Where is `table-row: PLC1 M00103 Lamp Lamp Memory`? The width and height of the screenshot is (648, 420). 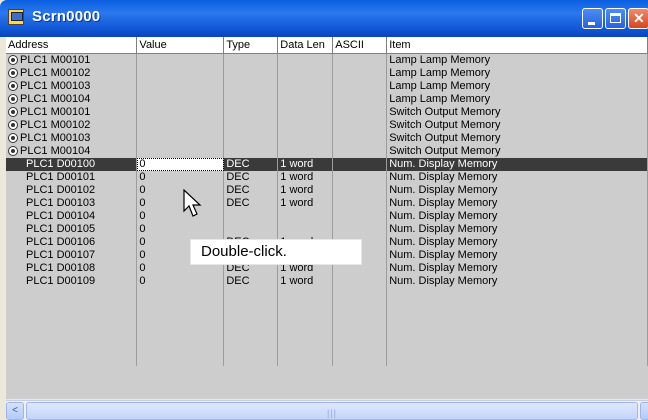
table-row: PLC1 M00103 Lamp Lamp Memory is located at coordinates (327, 86).